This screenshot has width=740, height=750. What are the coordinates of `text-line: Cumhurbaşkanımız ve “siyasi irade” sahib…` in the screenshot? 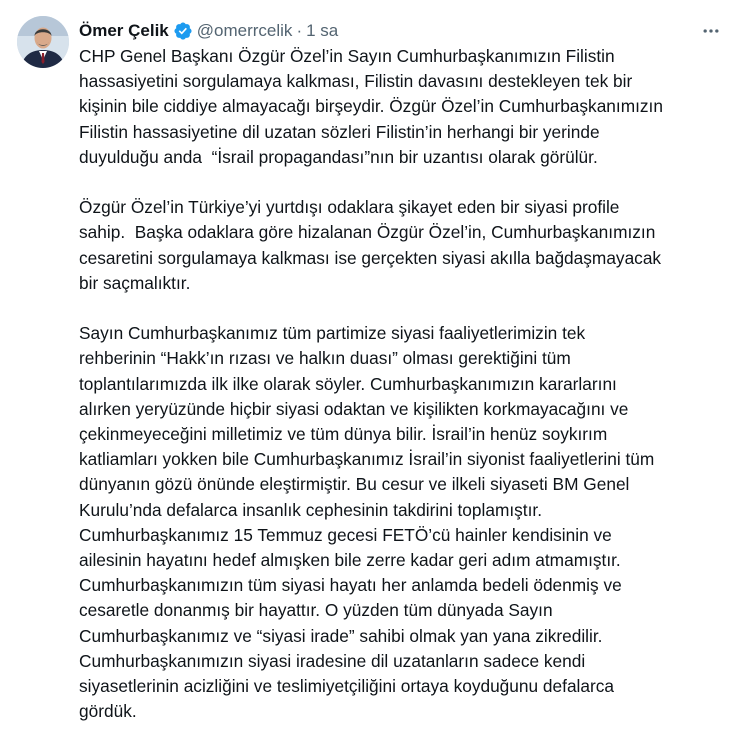 It's located at (341, 635).